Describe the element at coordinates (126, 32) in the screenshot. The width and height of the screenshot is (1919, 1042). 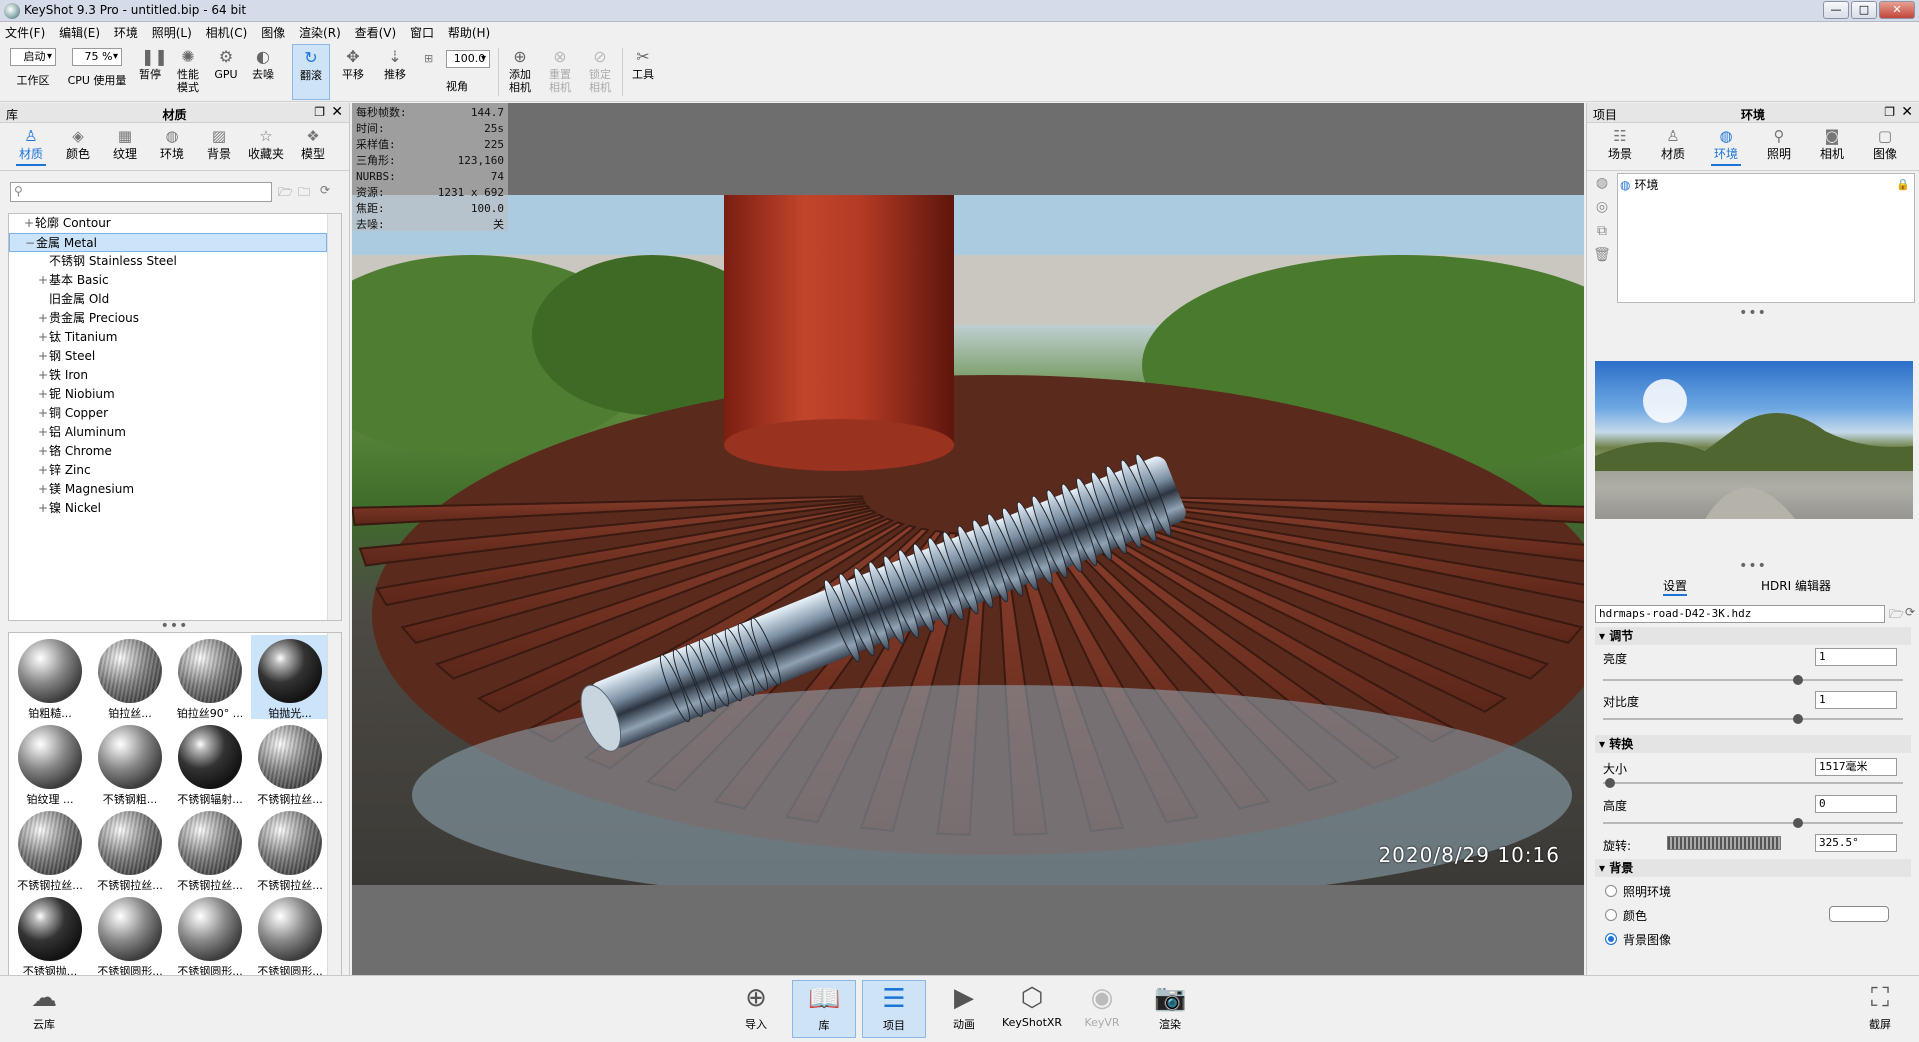
I see `menu-environment: 环境` at that location.